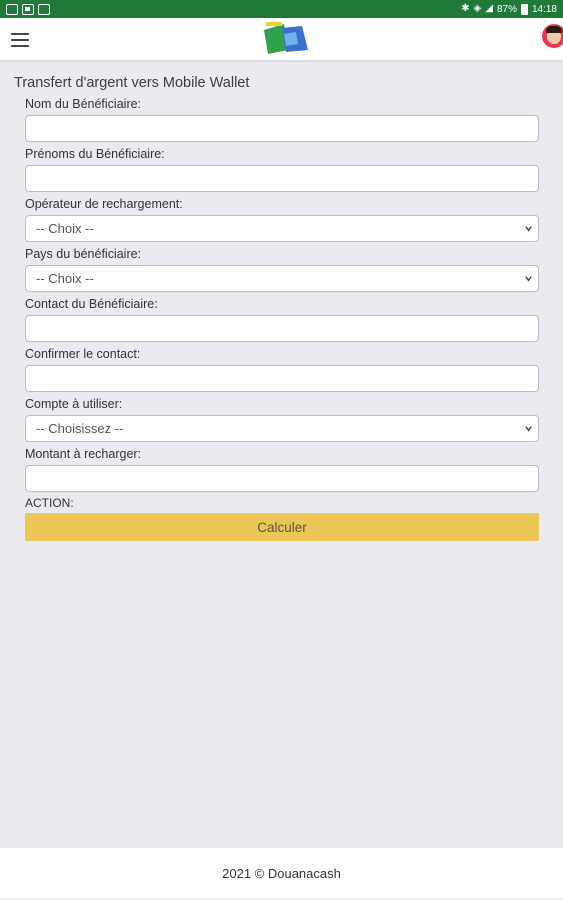 The image size is (563, 900). What do you see at coordinates (80, 428) in the screenshot?
I see `compte-select-value: -- Choisissez --` at bounding box center [80, 428].